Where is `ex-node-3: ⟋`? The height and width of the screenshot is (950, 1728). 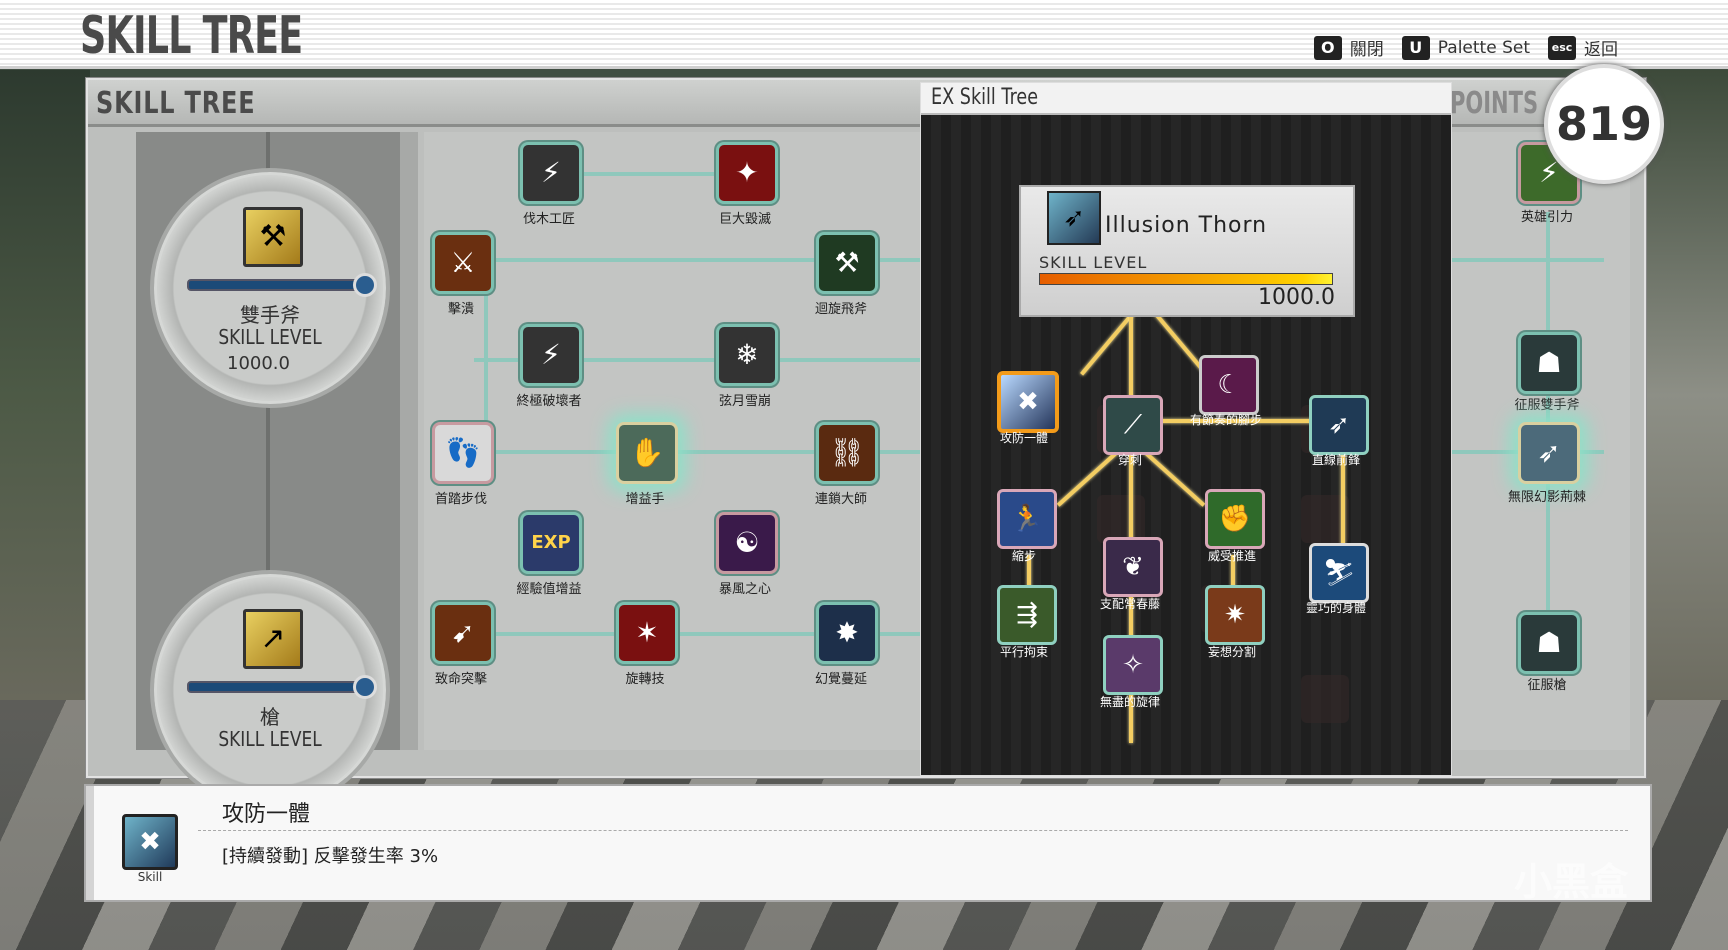 ex-node-3: ⟋ is located at coordinates (1133, 425).